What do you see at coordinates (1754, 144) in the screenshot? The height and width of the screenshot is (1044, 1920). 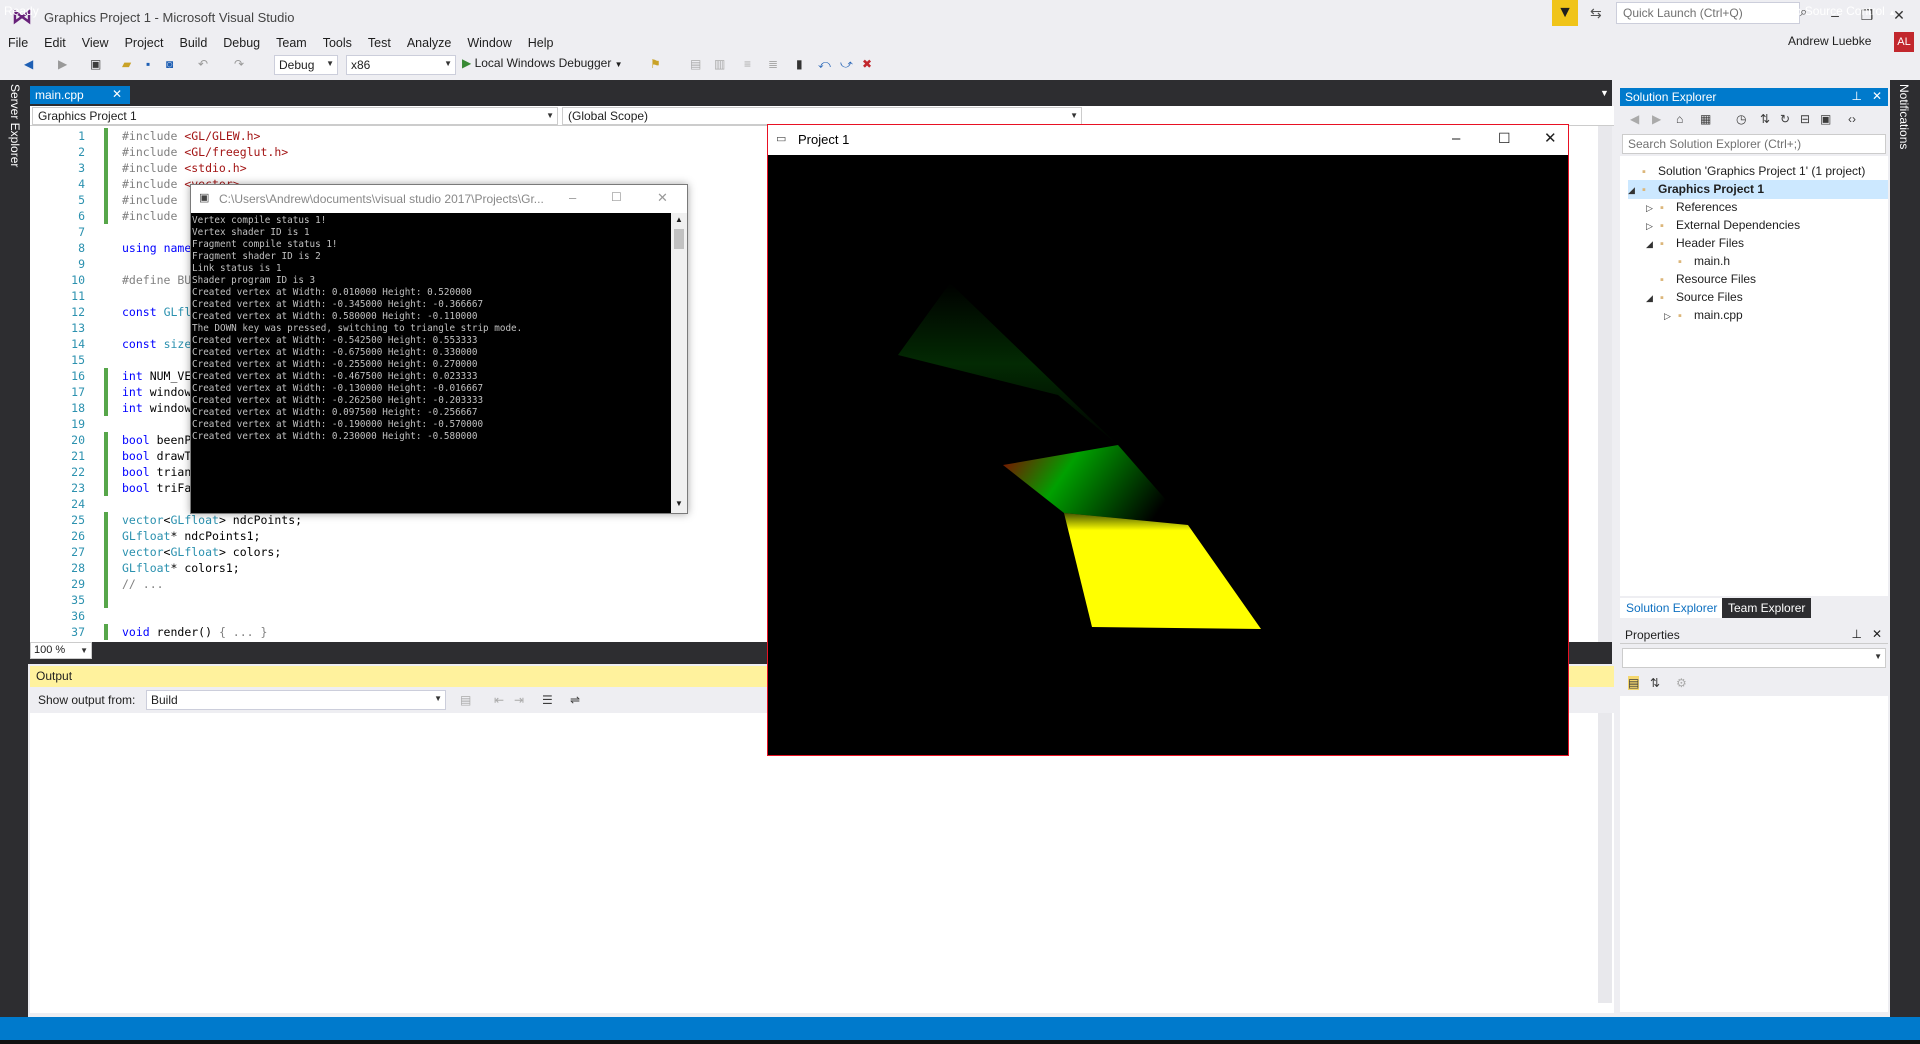 I see `solution-search-input: Search Solution Explorer (Ctrl+;)` at bounding box center [1754, 144].